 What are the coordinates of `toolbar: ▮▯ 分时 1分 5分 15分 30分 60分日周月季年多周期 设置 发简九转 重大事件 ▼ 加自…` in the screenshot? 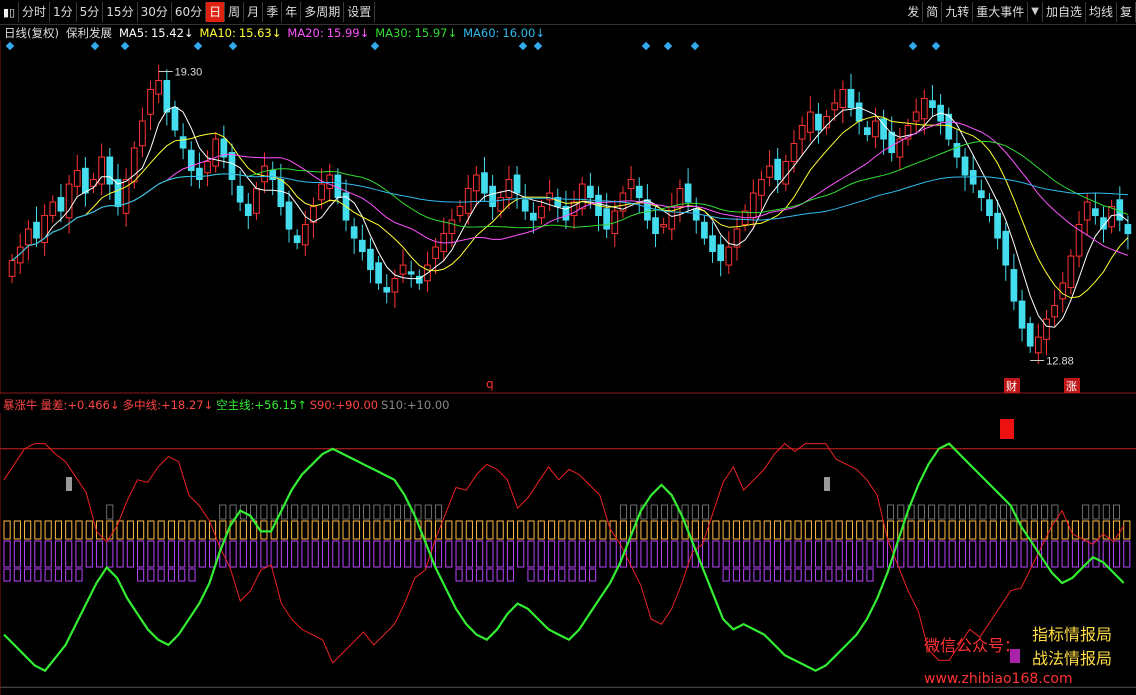 It's located at (568, 12).